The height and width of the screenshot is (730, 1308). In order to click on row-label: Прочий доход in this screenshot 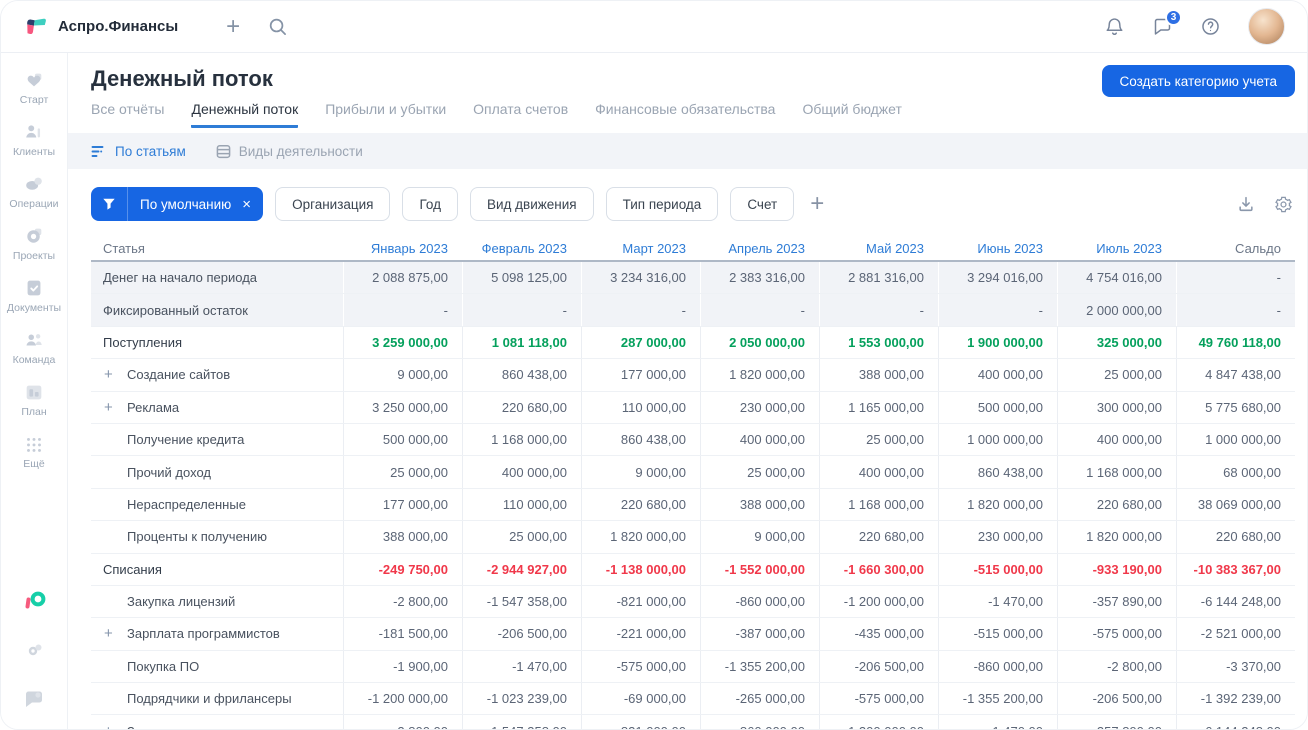, I will do `click(217, 471)`.